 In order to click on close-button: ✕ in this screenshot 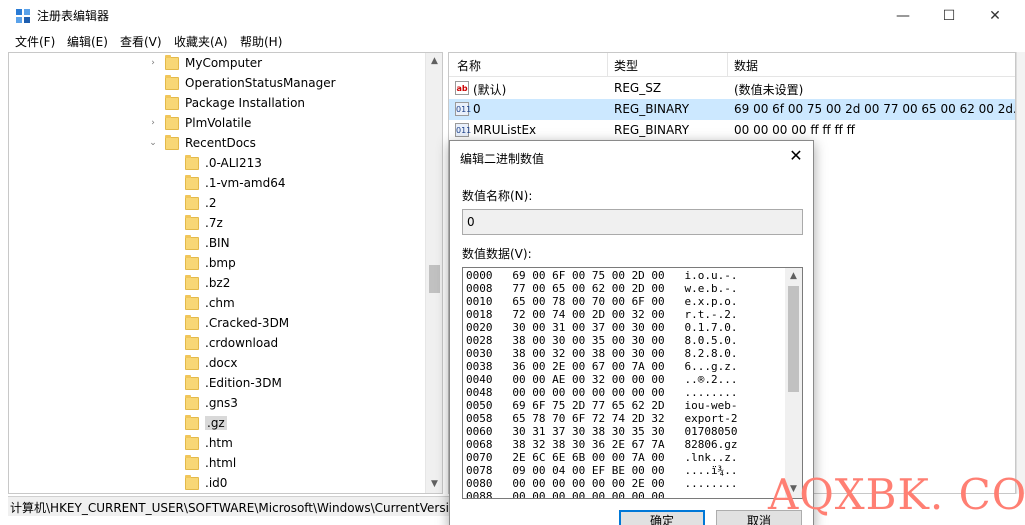, I will do `click(995, 15)`.